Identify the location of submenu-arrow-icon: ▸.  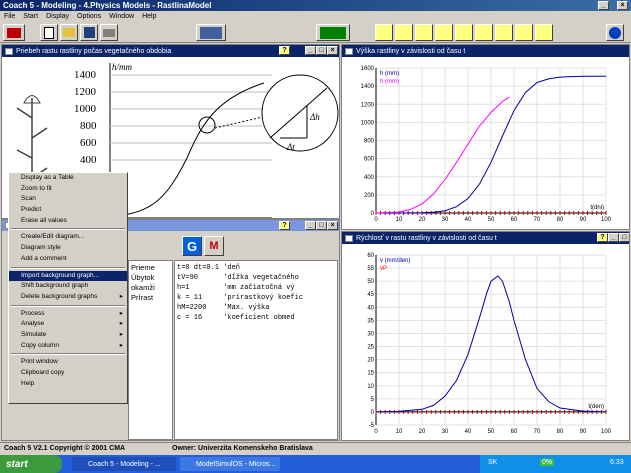
(121, 334).